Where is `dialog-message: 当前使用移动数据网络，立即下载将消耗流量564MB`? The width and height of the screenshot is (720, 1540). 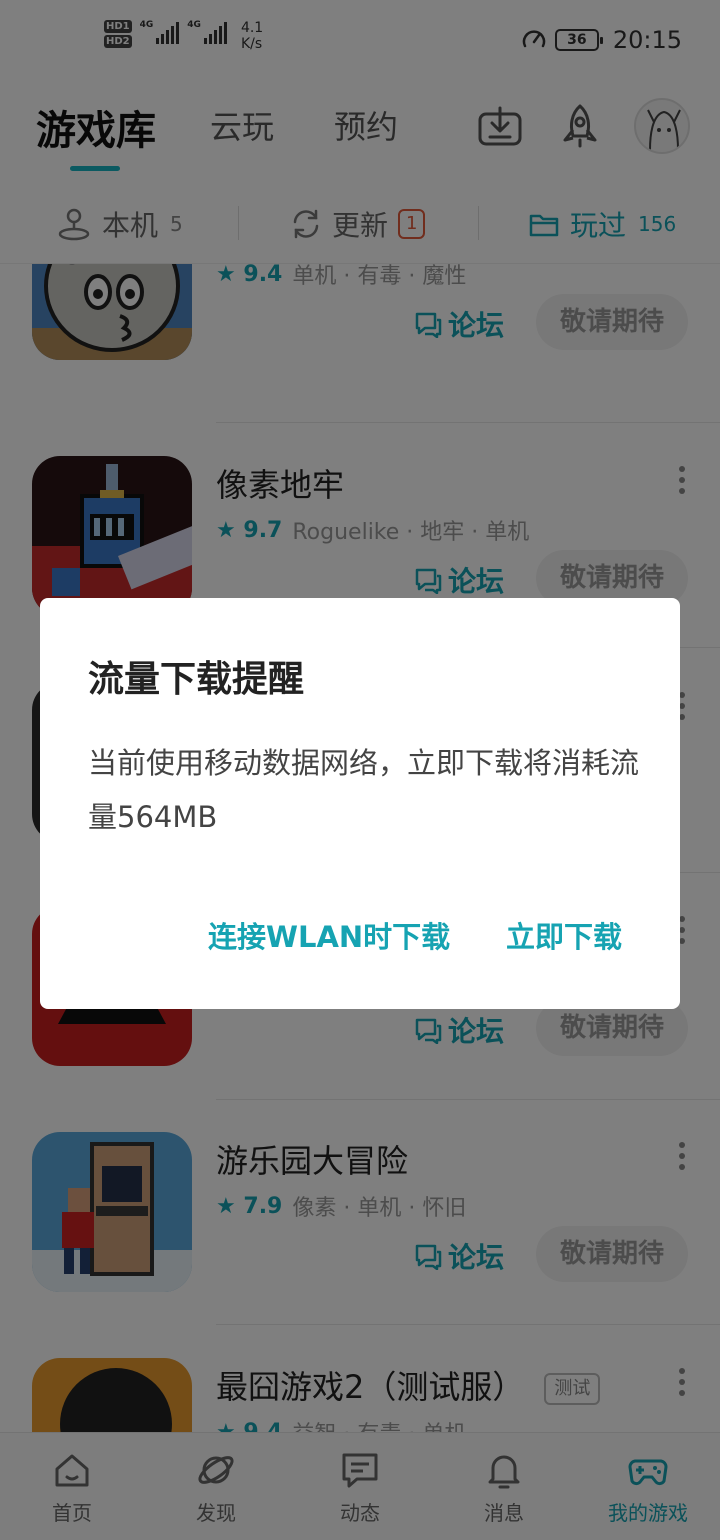
dialog-message: 当前使用移动数据网络，立即下载将消耗流量564MB is located at coordinates (364, 790).